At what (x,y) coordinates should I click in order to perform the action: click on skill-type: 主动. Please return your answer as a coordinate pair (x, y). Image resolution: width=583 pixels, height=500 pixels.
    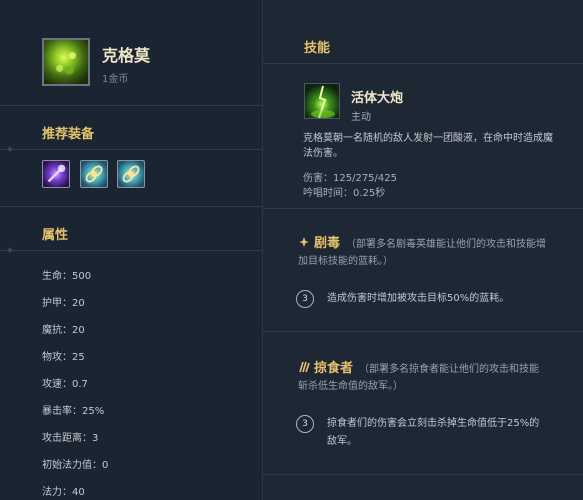
    Looking at the image, I should click on (361, 117).